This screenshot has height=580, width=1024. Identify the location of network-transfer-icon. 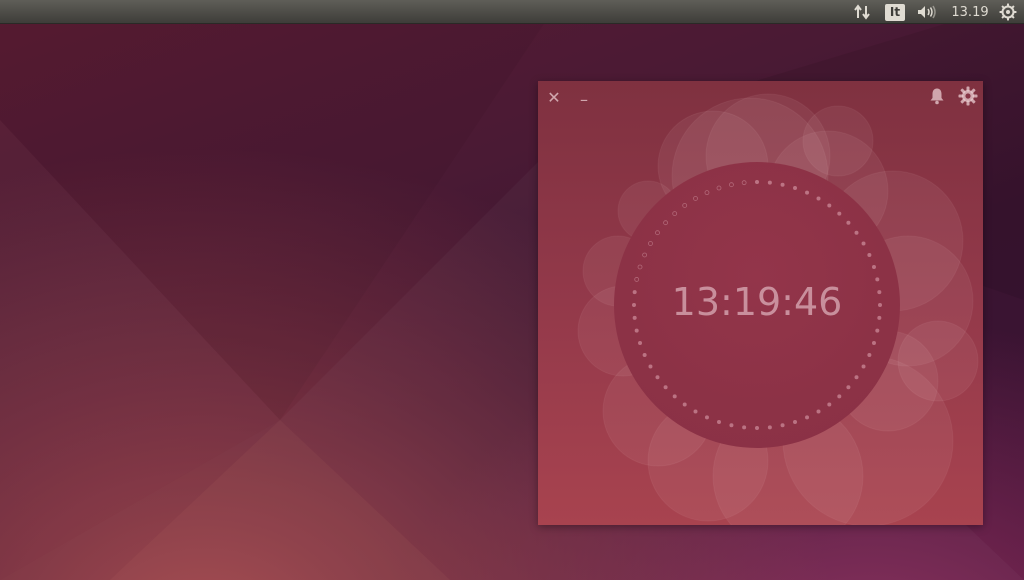
(862, 12).